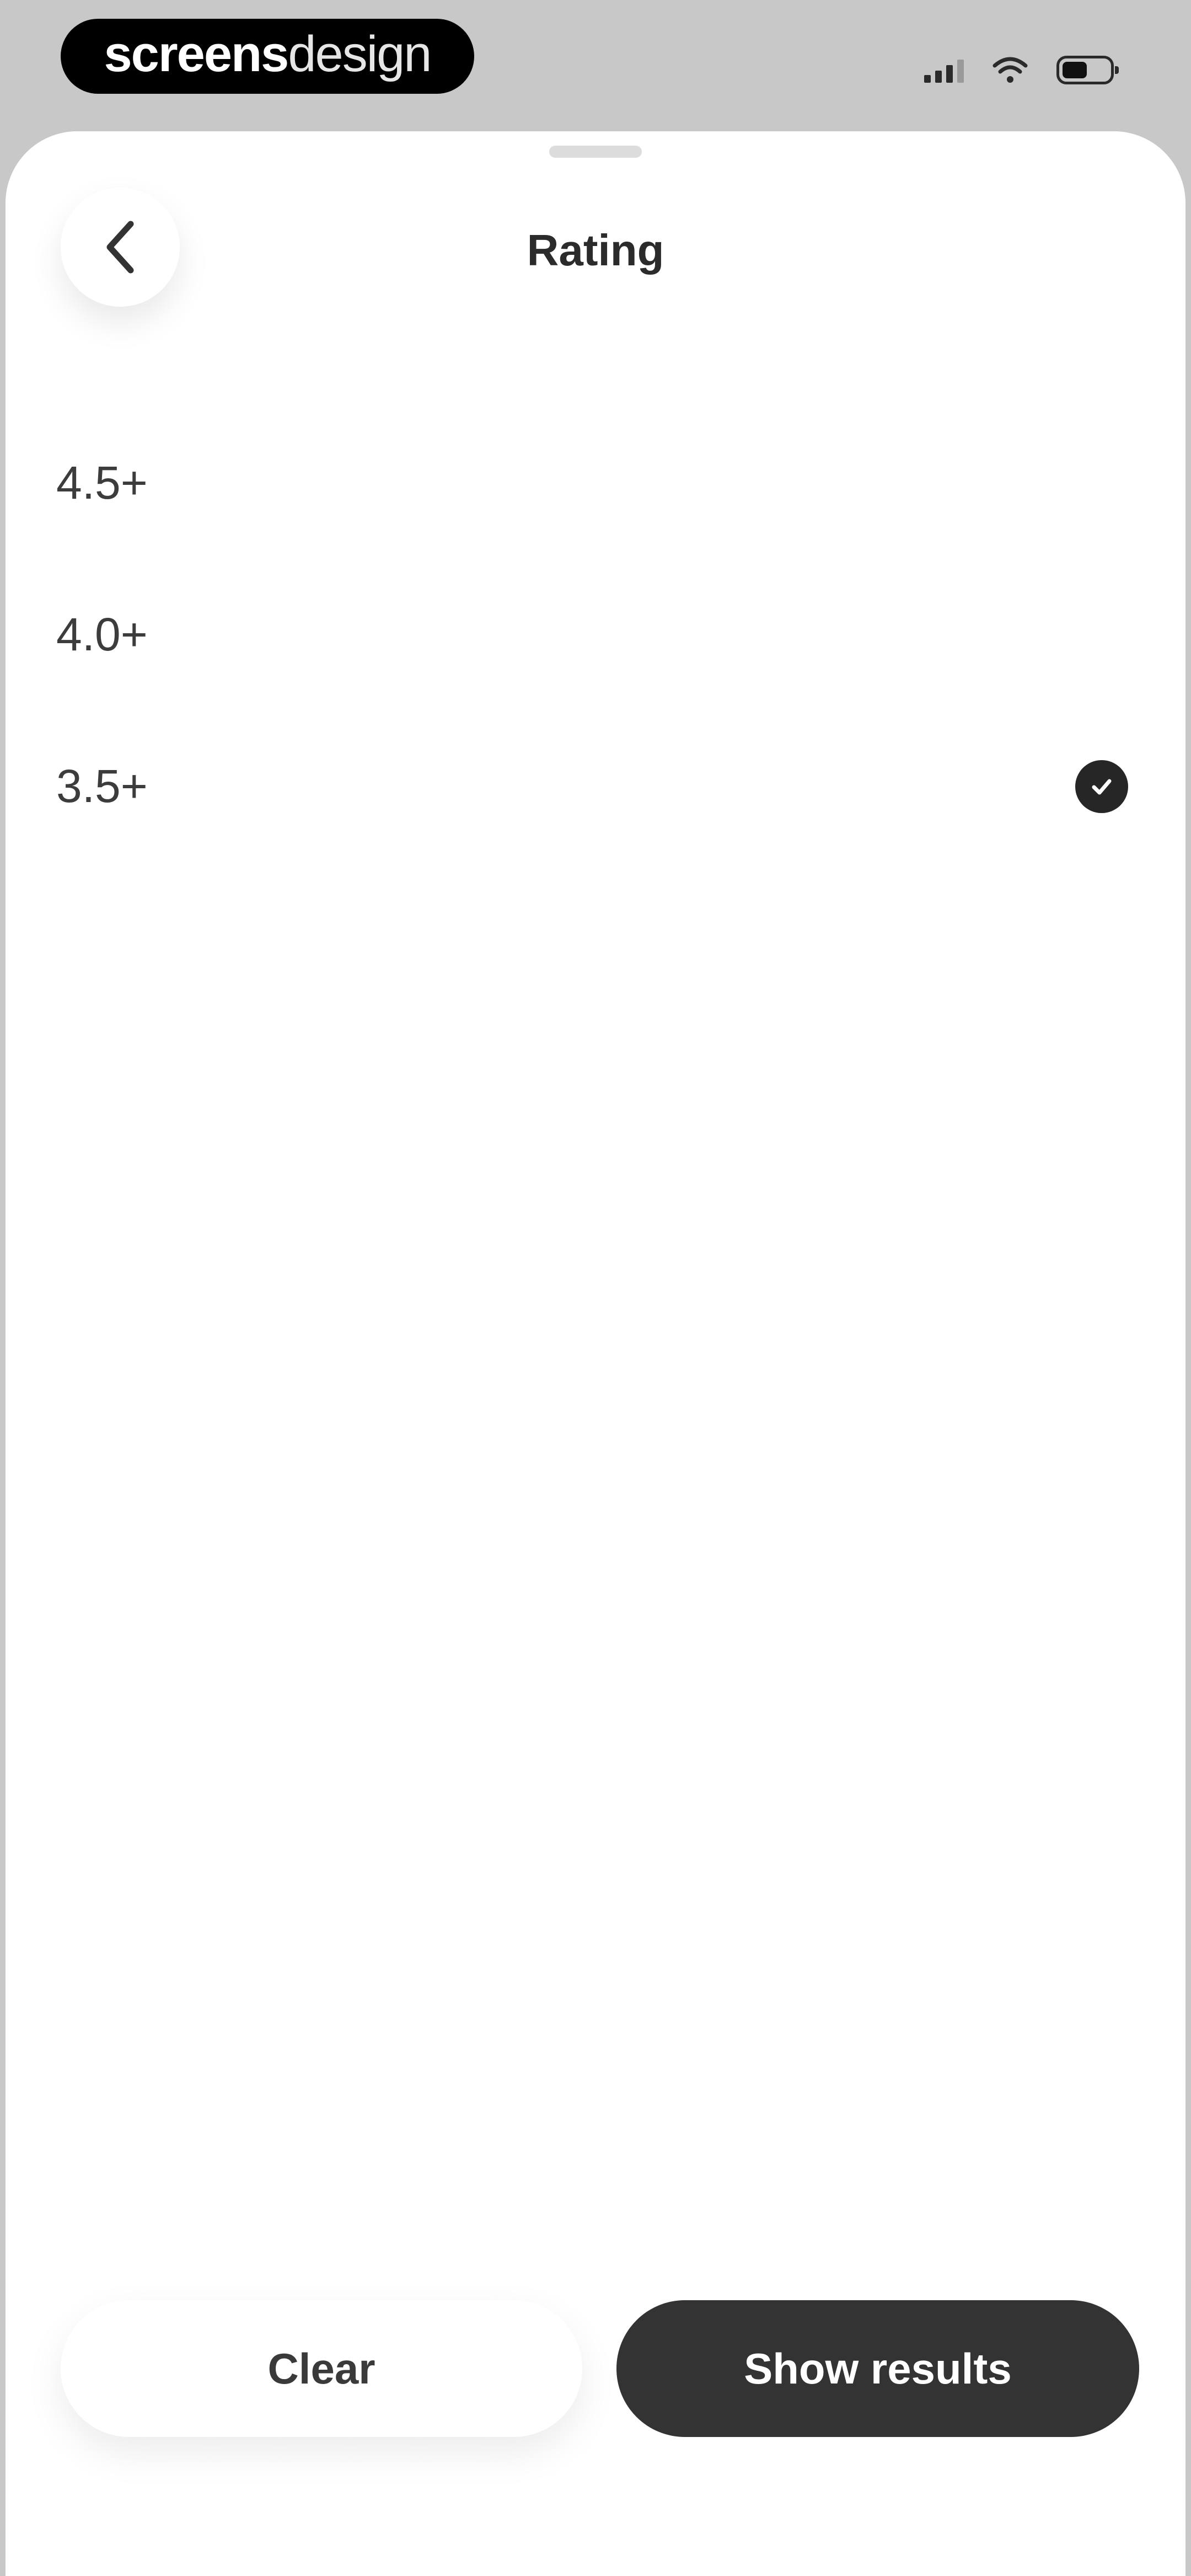 The width and height of the screenshot is (1191, 2576). What do you see at coordinates (595, 63) in the screenshot?
I see `status-bar: screens design` at bounding box center [595, 63].